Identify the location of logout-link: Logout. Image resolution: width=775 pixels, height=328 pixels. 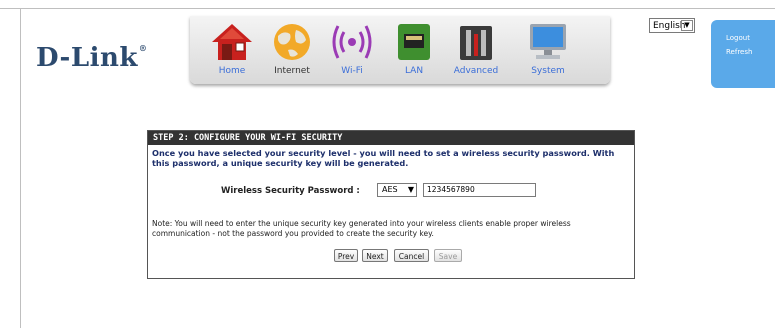
(738, 38).